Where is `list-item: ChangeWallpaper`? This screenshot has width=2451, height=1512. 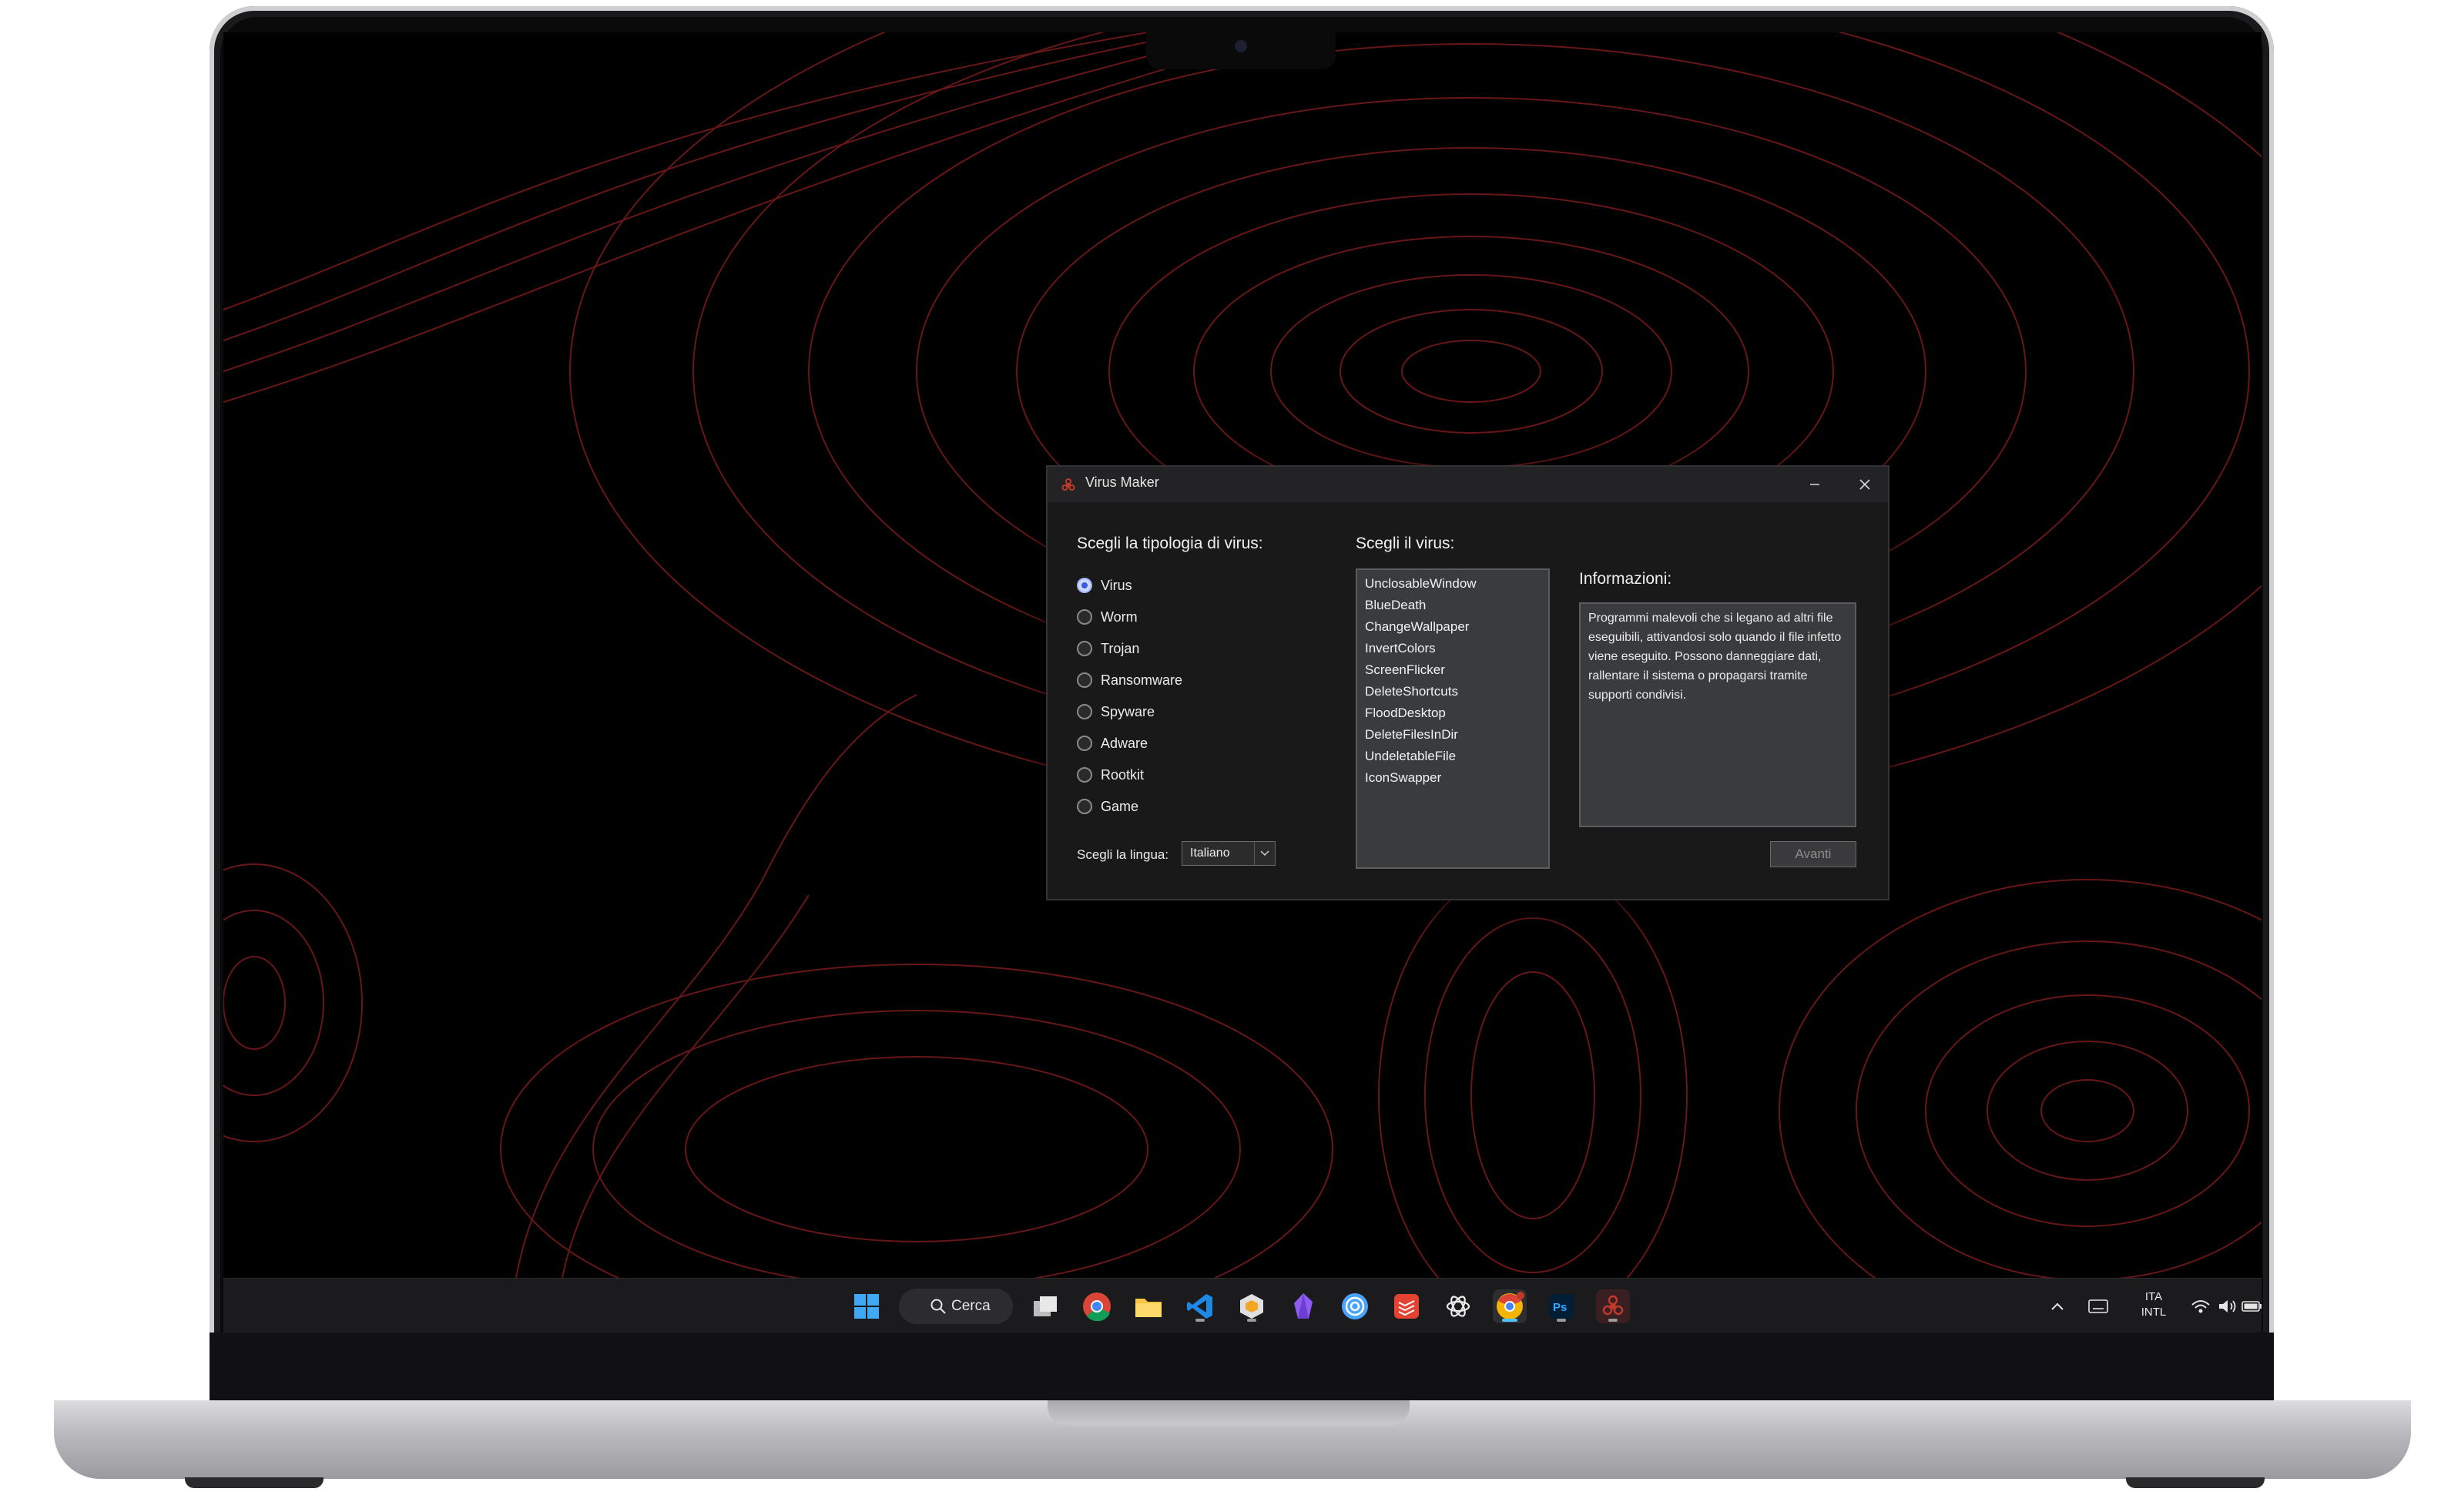 list-item: ChangeWallpaper is located at coordinates (1452, 627).